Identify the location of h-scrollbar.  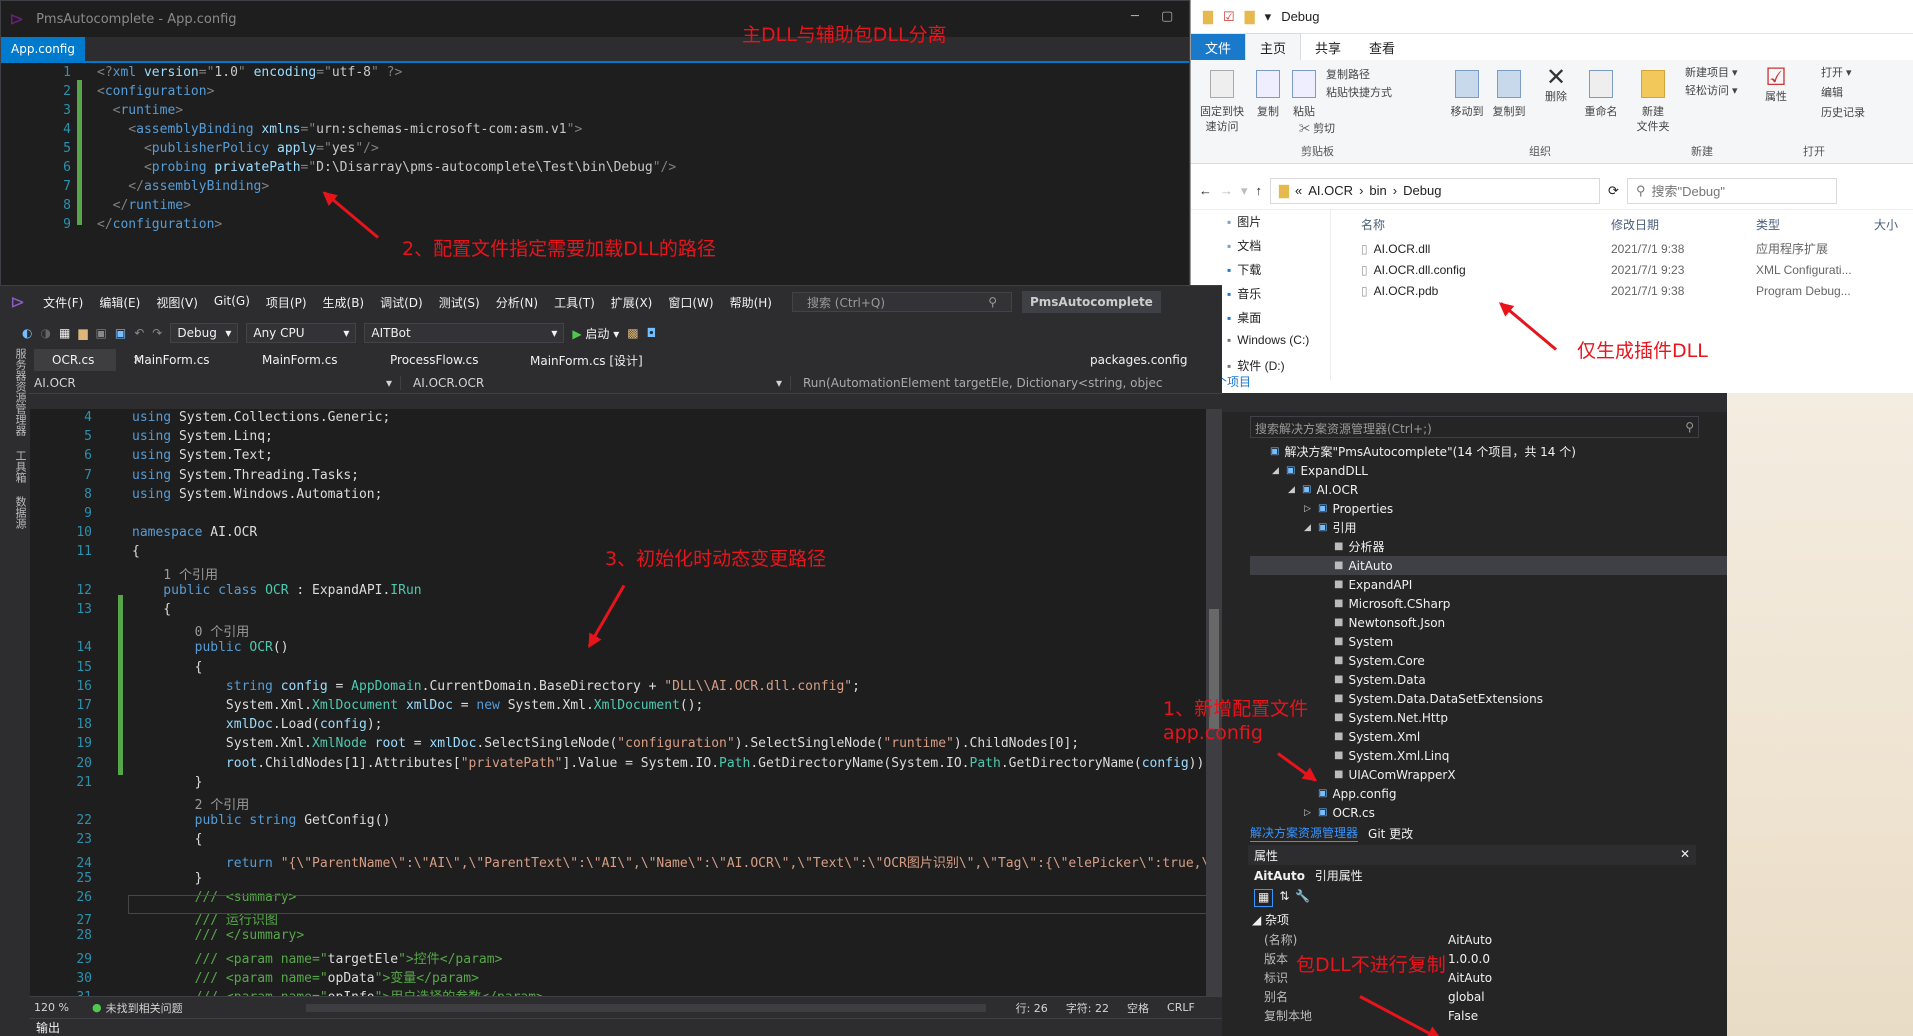
(645, 1007).